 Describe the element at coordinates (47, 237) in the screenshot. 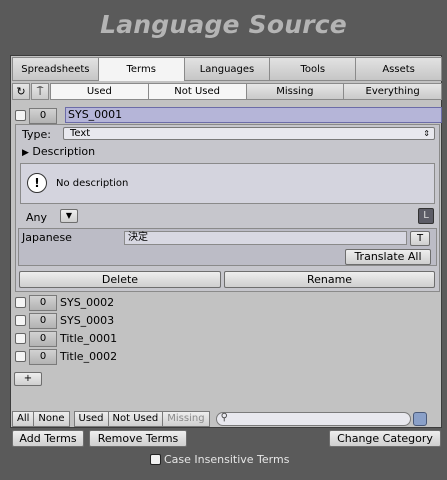

I see `language-name: Japanese` at that location.